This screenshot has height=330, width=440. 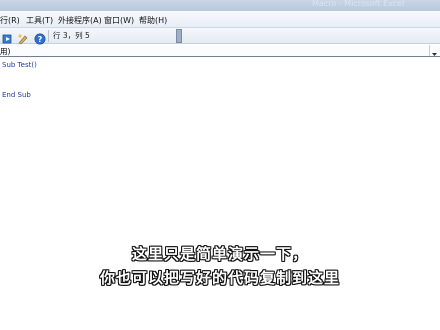 I want to click on menu-item-window: 窗口(W), so click(x=119, y=20).